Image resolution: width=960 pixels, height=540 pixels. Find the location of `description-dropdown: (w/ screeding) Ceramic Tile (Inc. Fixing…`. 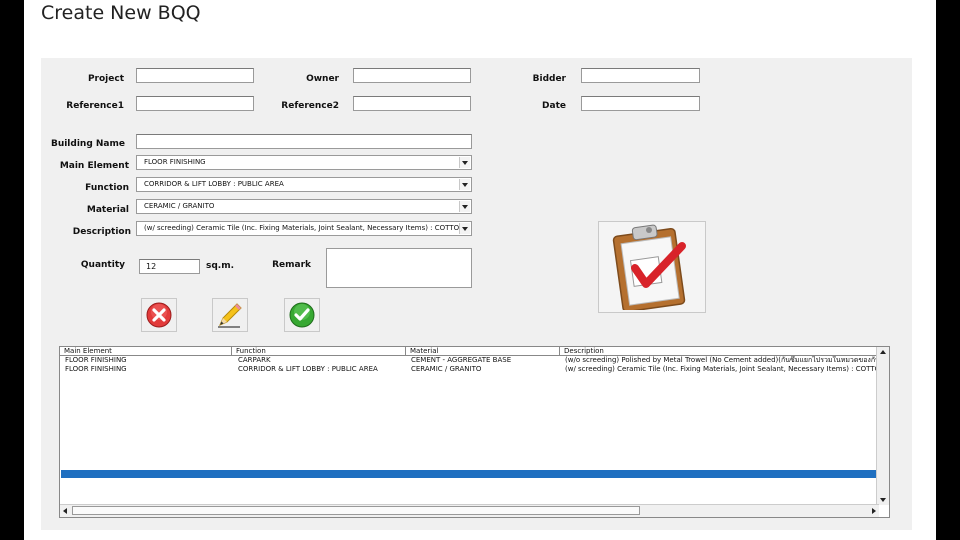

description-dropdown: (w/ screeding) Ceramic Tile (Inc. Fixing… is located at coordinates (304, 228).